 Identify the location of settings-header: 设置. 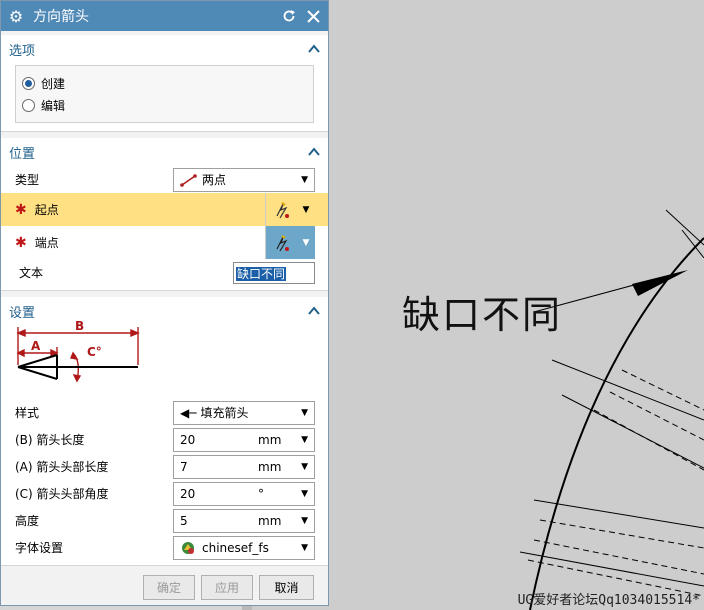
(164, 311).